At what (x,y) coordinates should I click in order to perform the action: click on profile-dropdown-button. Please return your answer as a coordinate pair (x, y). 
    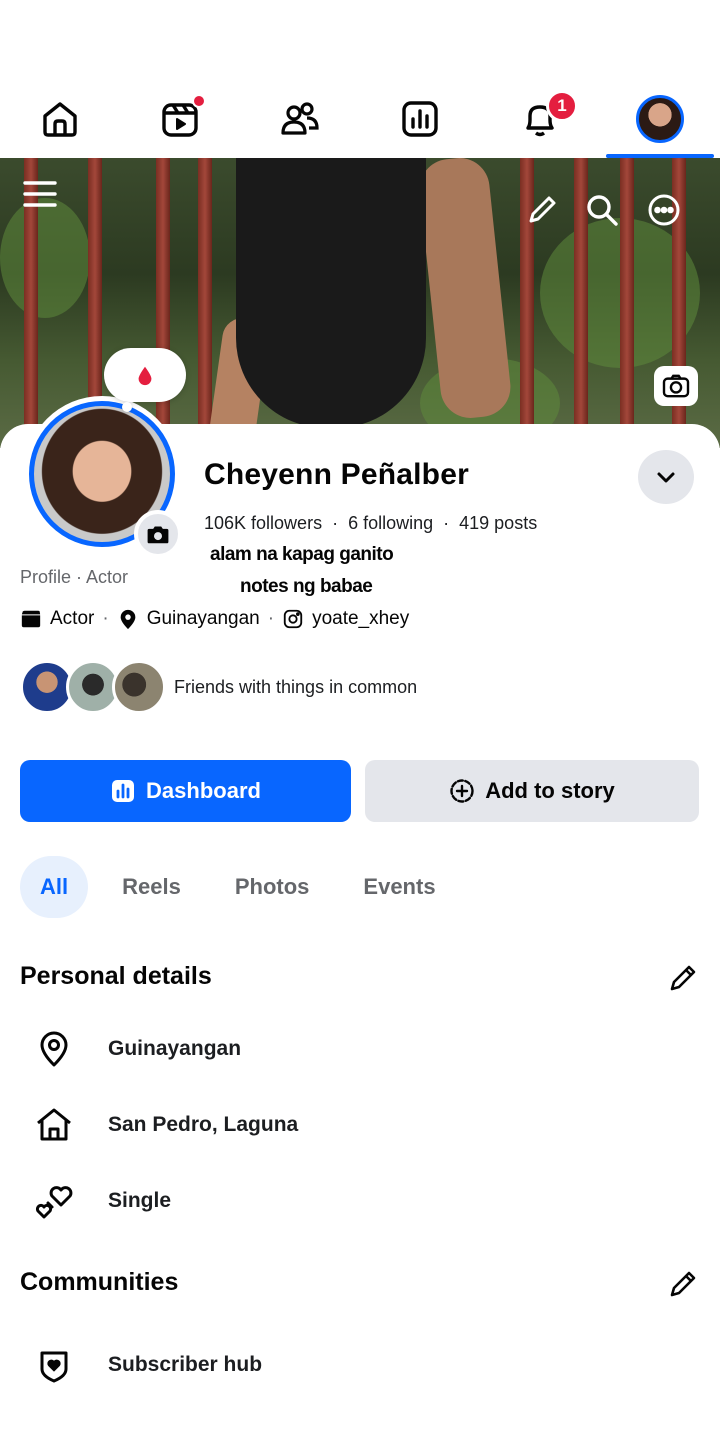
    Looking at the image, I should click on (666, 477).